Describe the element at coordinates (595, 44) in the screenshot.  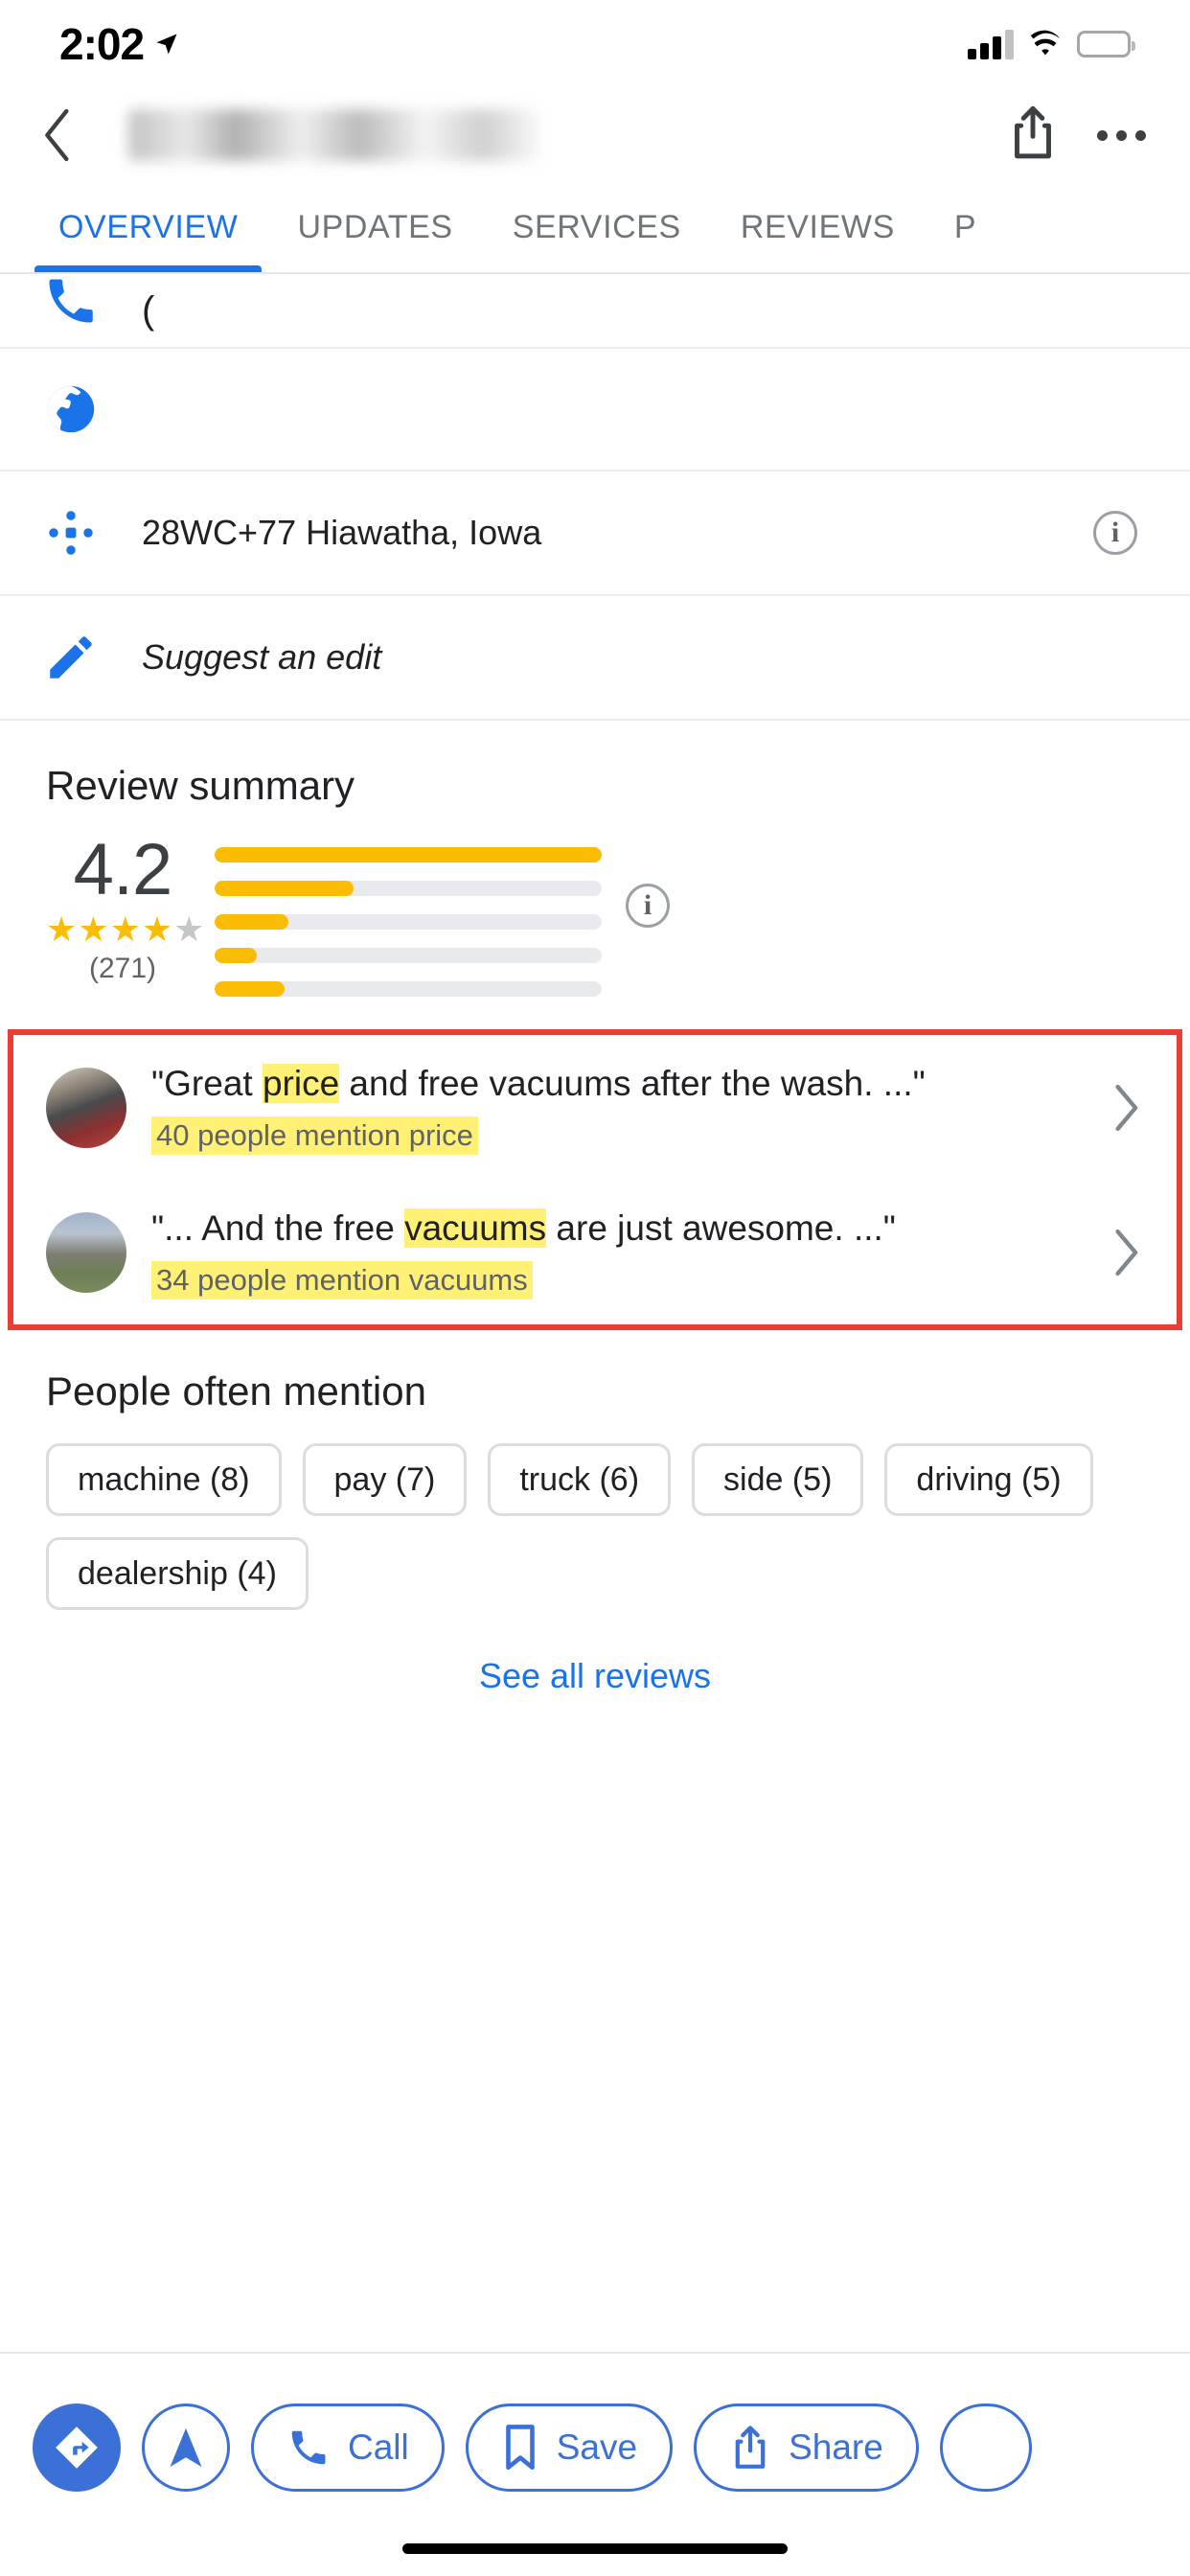
I see `status-bar: 2:02` at that location.